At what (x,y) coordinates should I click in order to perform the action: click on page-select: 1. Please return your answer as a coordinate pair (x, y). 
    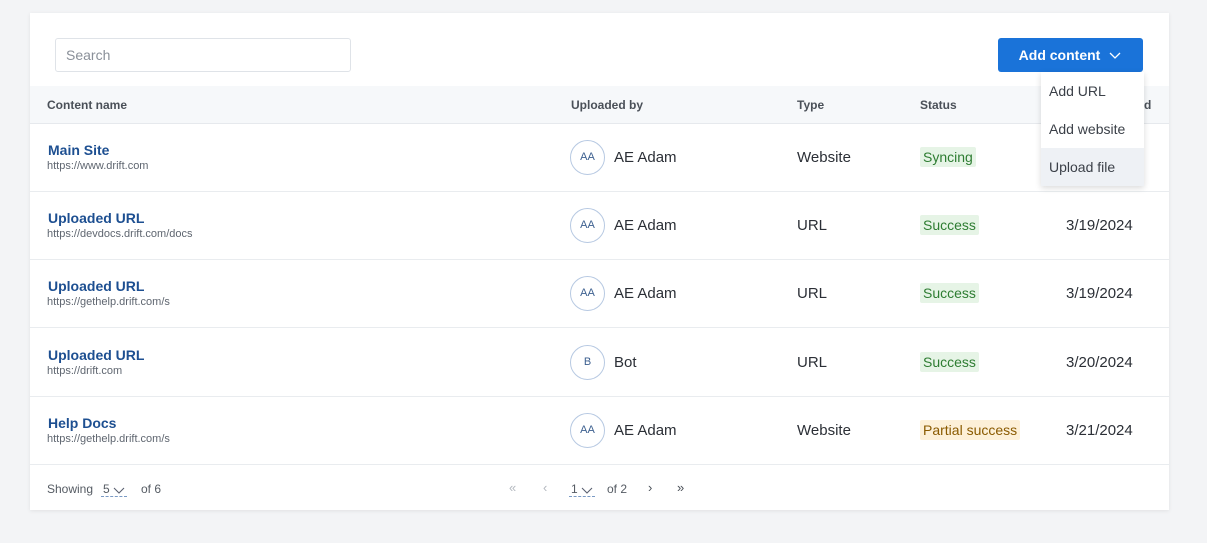
    Looking at the image, I should click on (582, 489).